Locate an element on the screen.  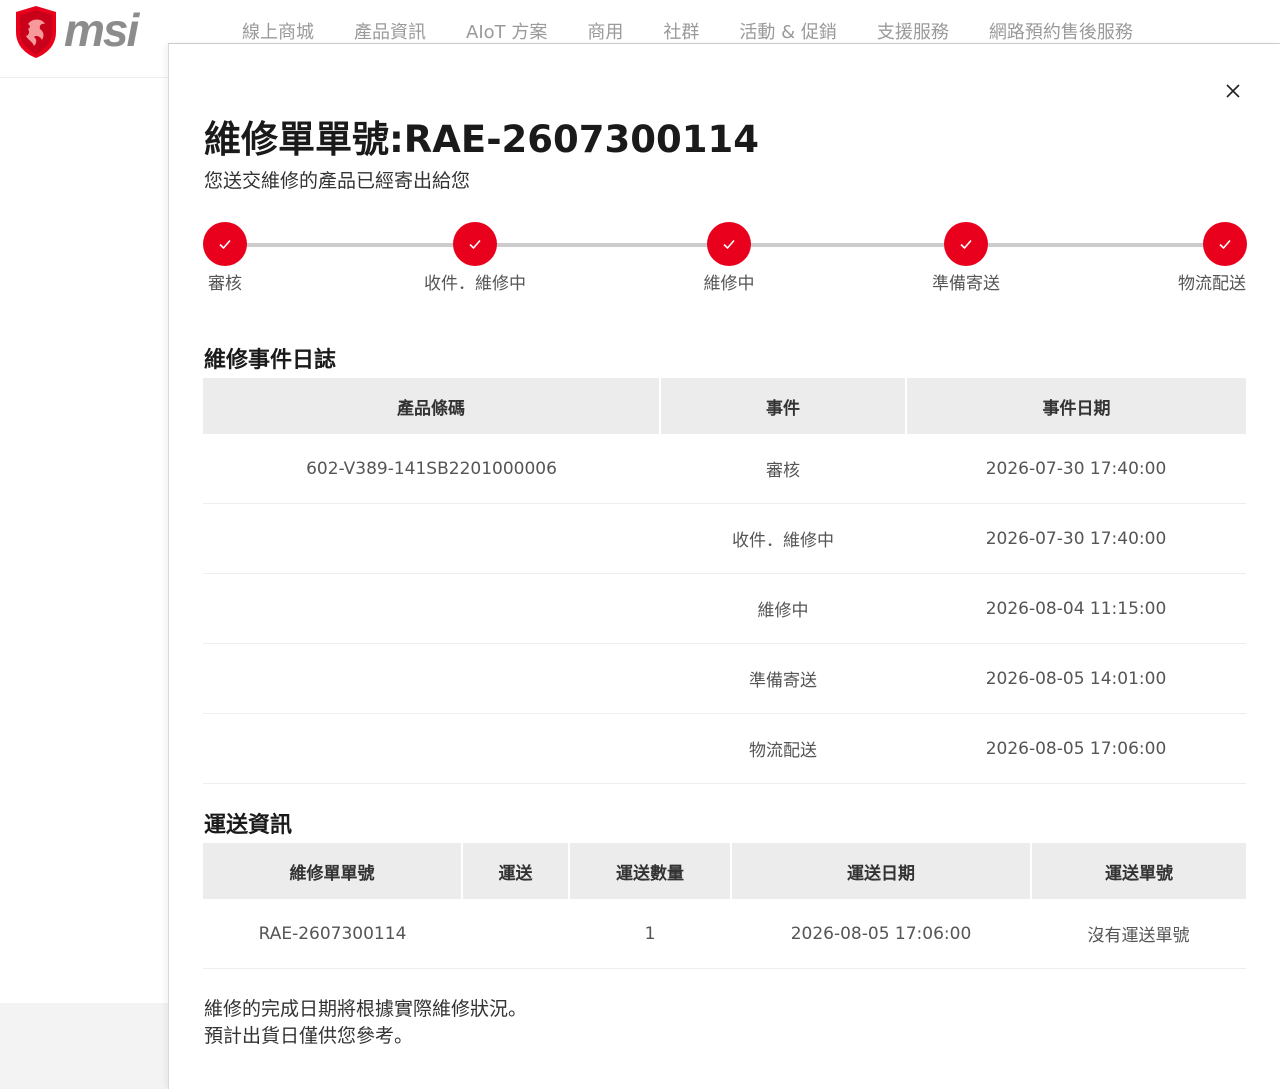
event-cell: 物流配送 is located at coordinates (783, 748).